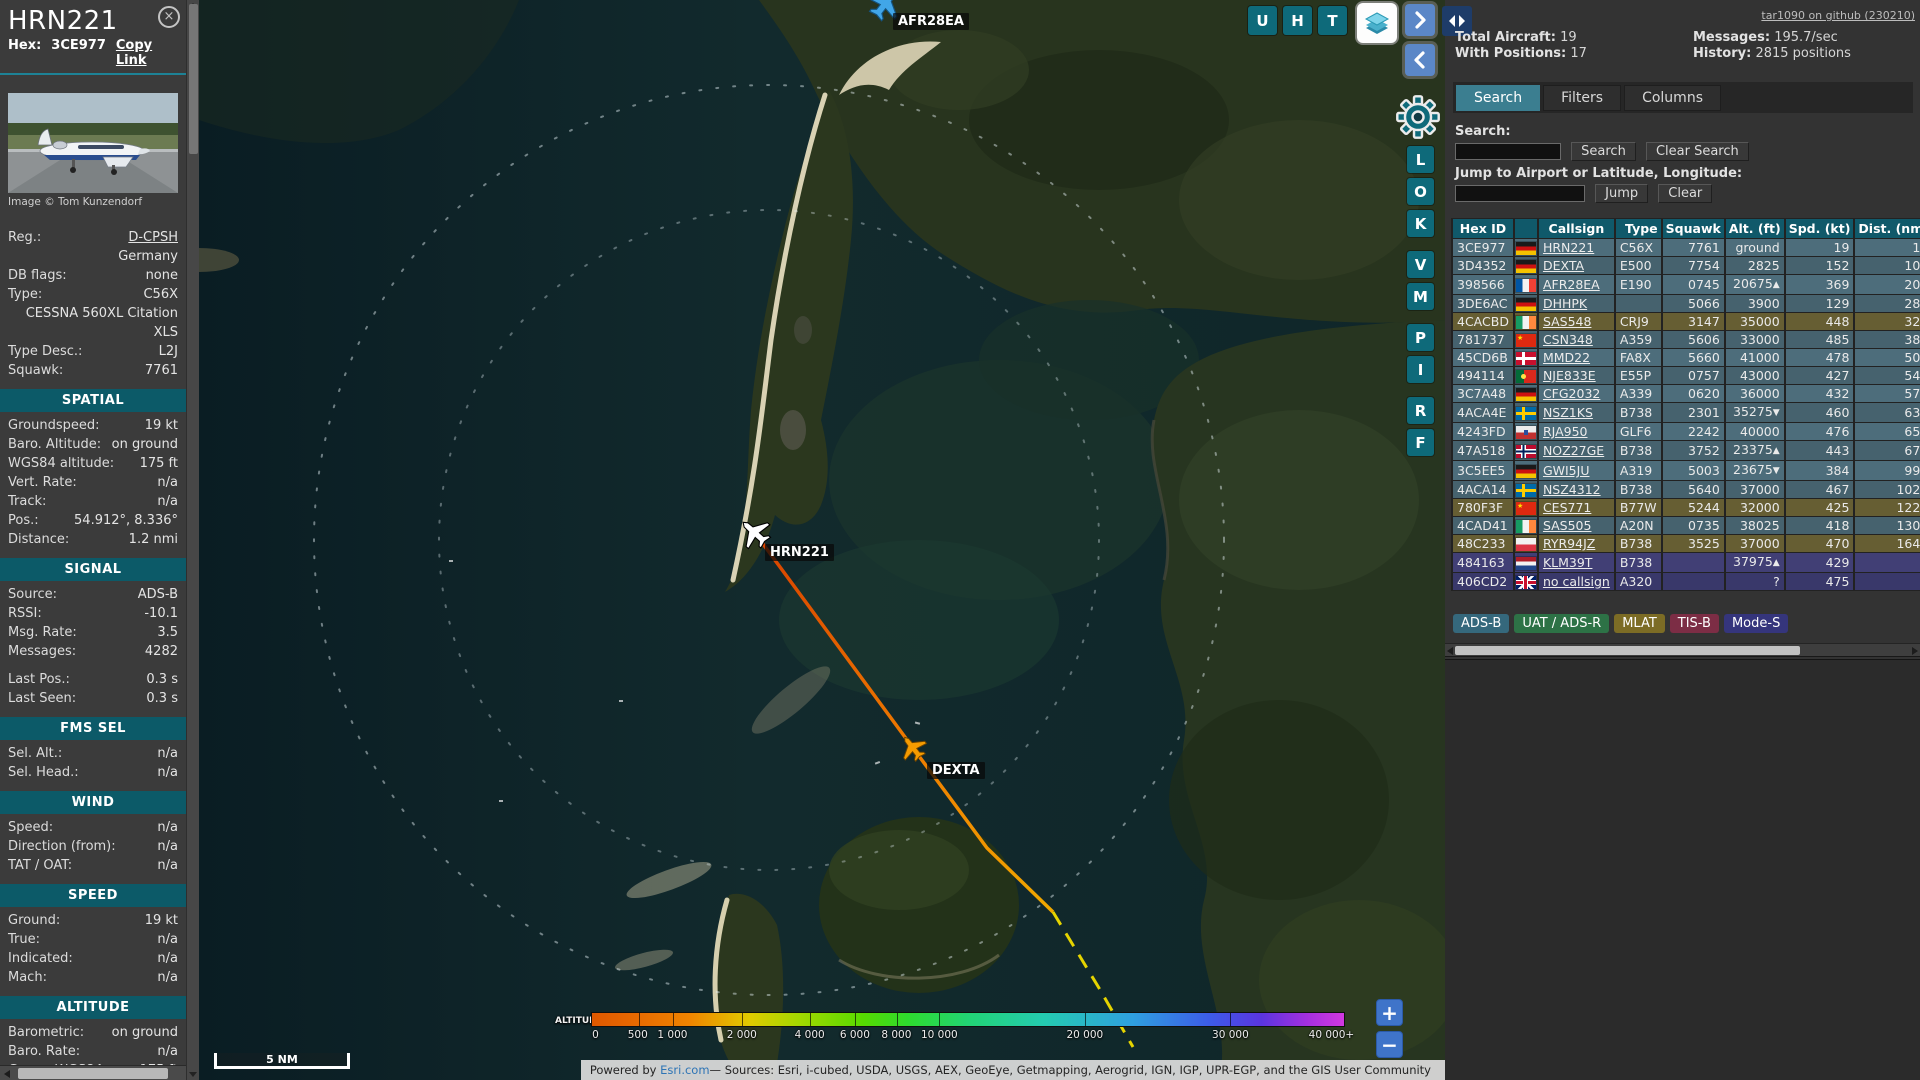 This screenshot has width=1920, height=1080. Describe the element at coordinates (1332, 20) in the screenshot. I see `map-button-t: T` at that location.